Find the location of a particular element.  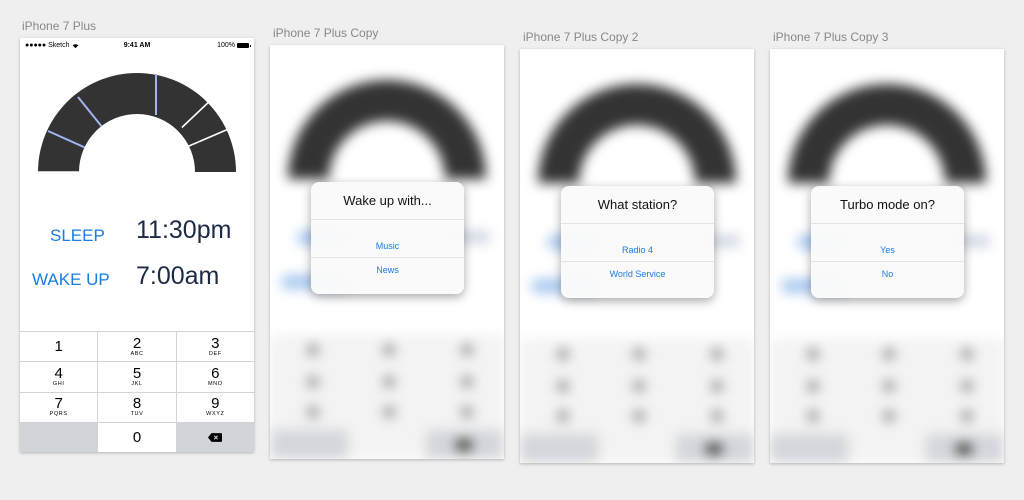

option-yes: Yes is located at coordinates (887, 250).